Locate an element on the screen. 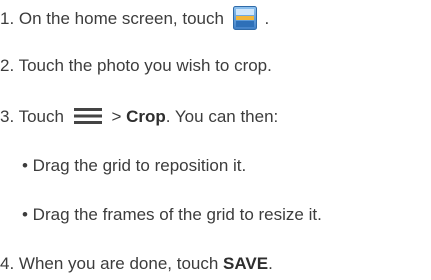 The height and width of the screenshot is (280, 431). gallery-app-icon is located at coordinates (244, 18).